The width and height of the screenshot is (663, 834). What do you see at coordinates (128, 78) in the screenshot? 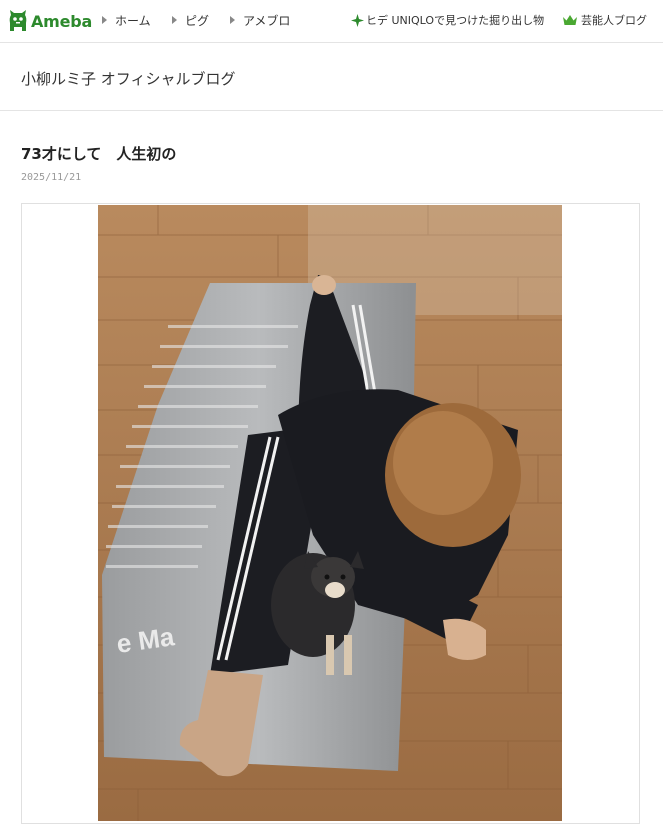
I see `blog-title: 小柳ルミ子 オフィシャルブログ` at bounding box center [128, 78].